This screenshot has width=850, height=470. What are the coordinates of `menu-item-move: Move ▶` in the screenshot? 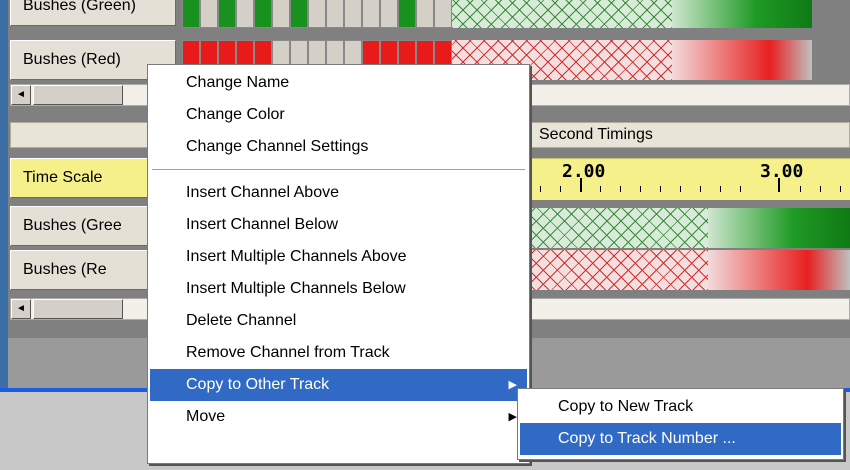 It's located at (338, 417).